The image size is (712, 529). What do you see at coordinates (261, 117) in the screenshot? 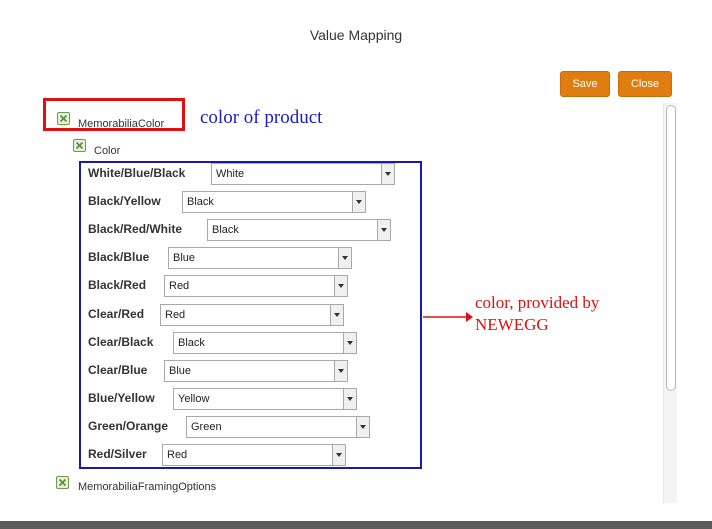
I see `annotation-product-color: color of product` at bounding box center [261, 117].